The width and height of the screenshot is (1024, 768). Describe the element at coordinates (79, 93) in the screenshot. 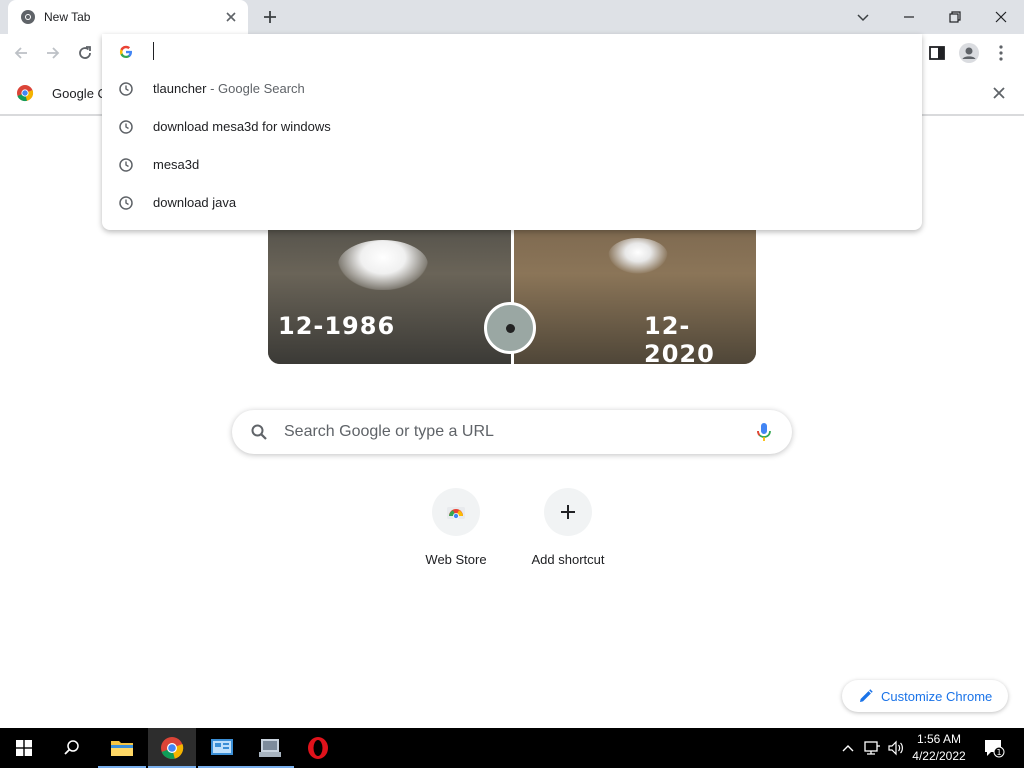

I see `infobar-text: Google C` at that location.